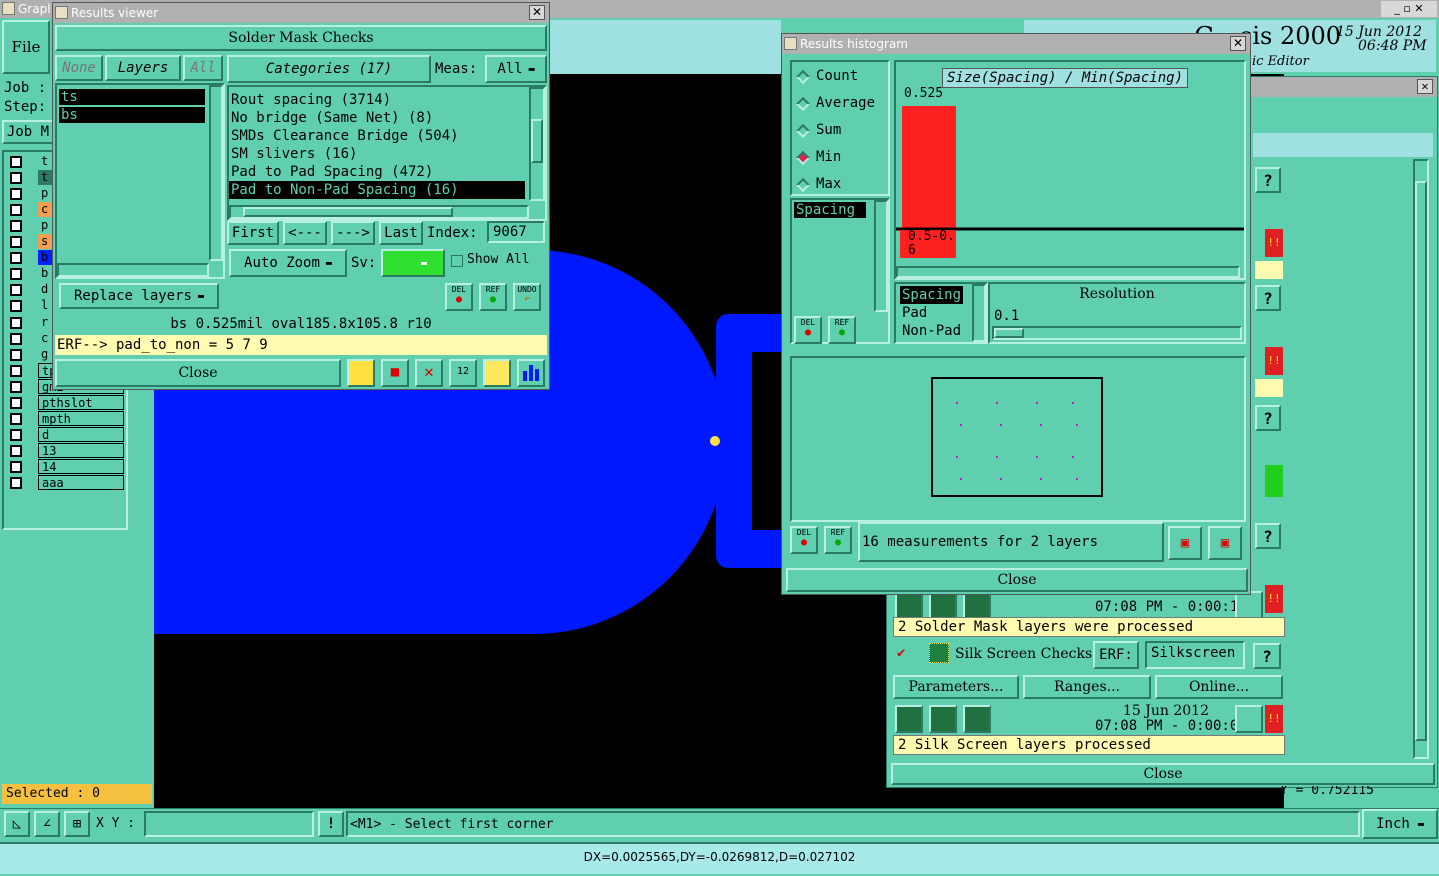 The height and width of the screenshot is (876, 1439). I want to click on categories-hscroll, so click(379, 212).